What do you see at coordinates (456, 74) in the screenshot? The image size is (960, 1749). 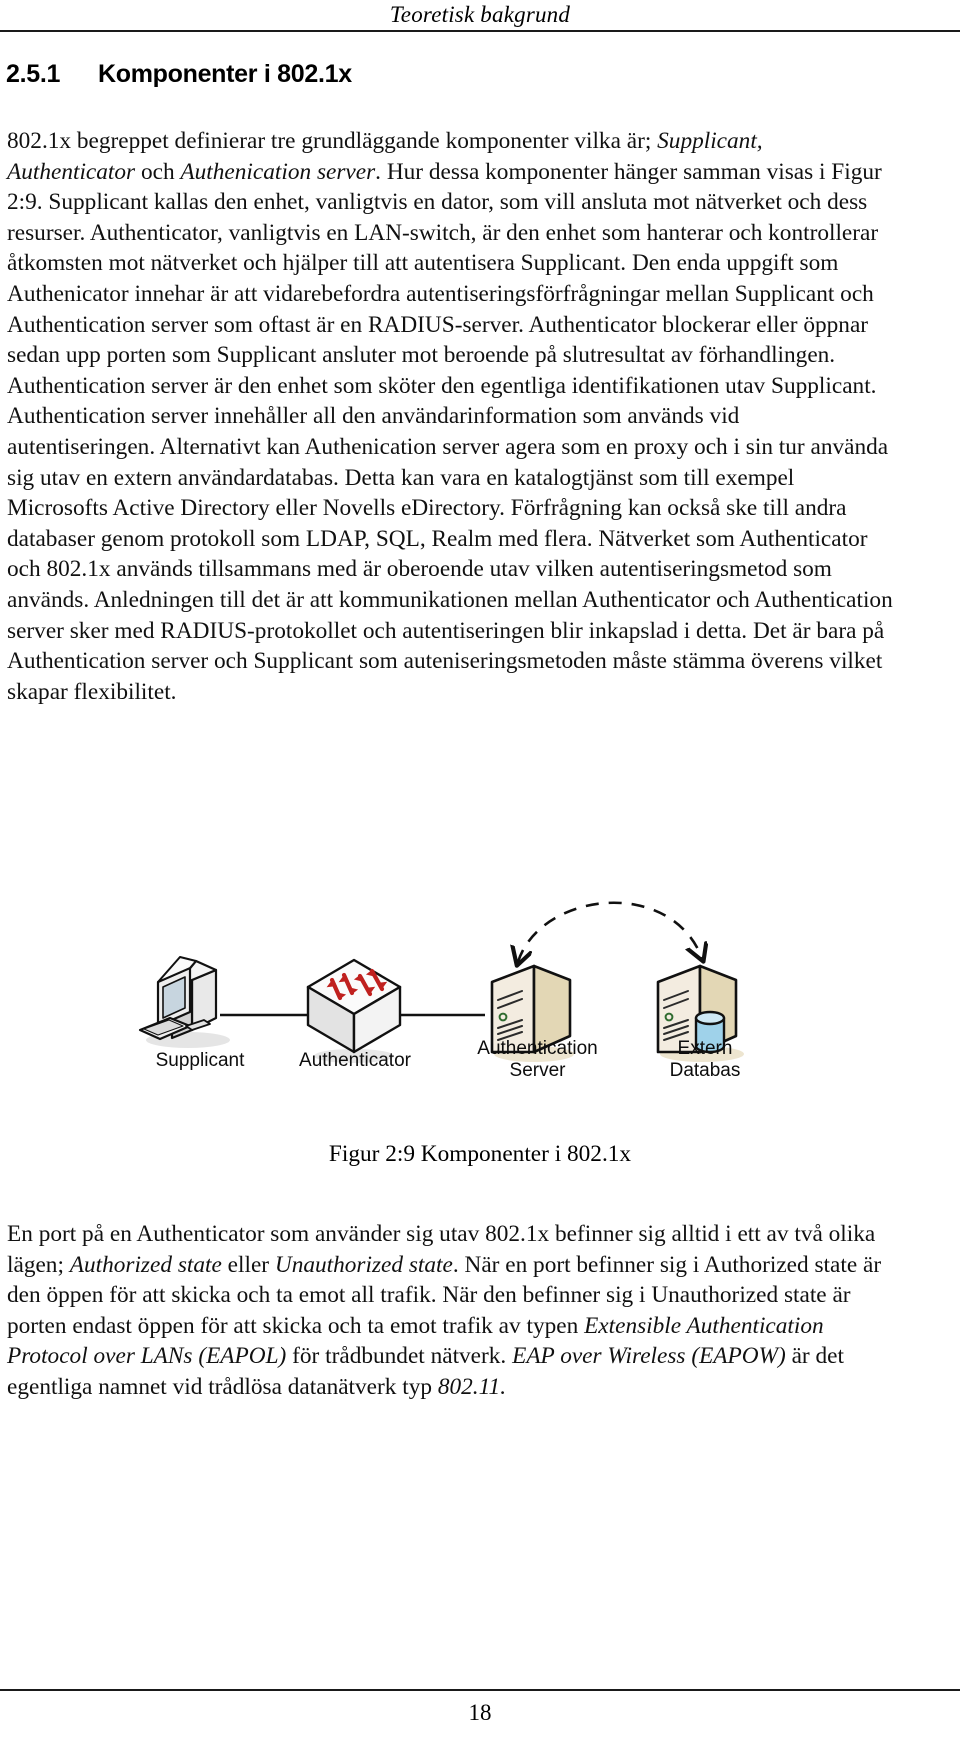 I see `section-heading: 2.5.1 Komponenter i 802.1x` at bounding box center [456, 74].